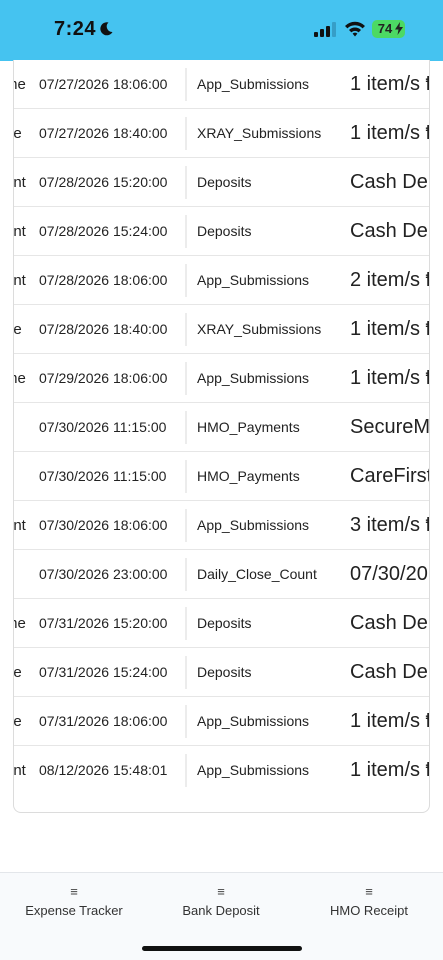 The height and width of the screenshot is (960, 443). Describe the element at coordinates (103, 231) in the screenshot. I see `row-date: 07/28/2026 15:24:00` at that location.